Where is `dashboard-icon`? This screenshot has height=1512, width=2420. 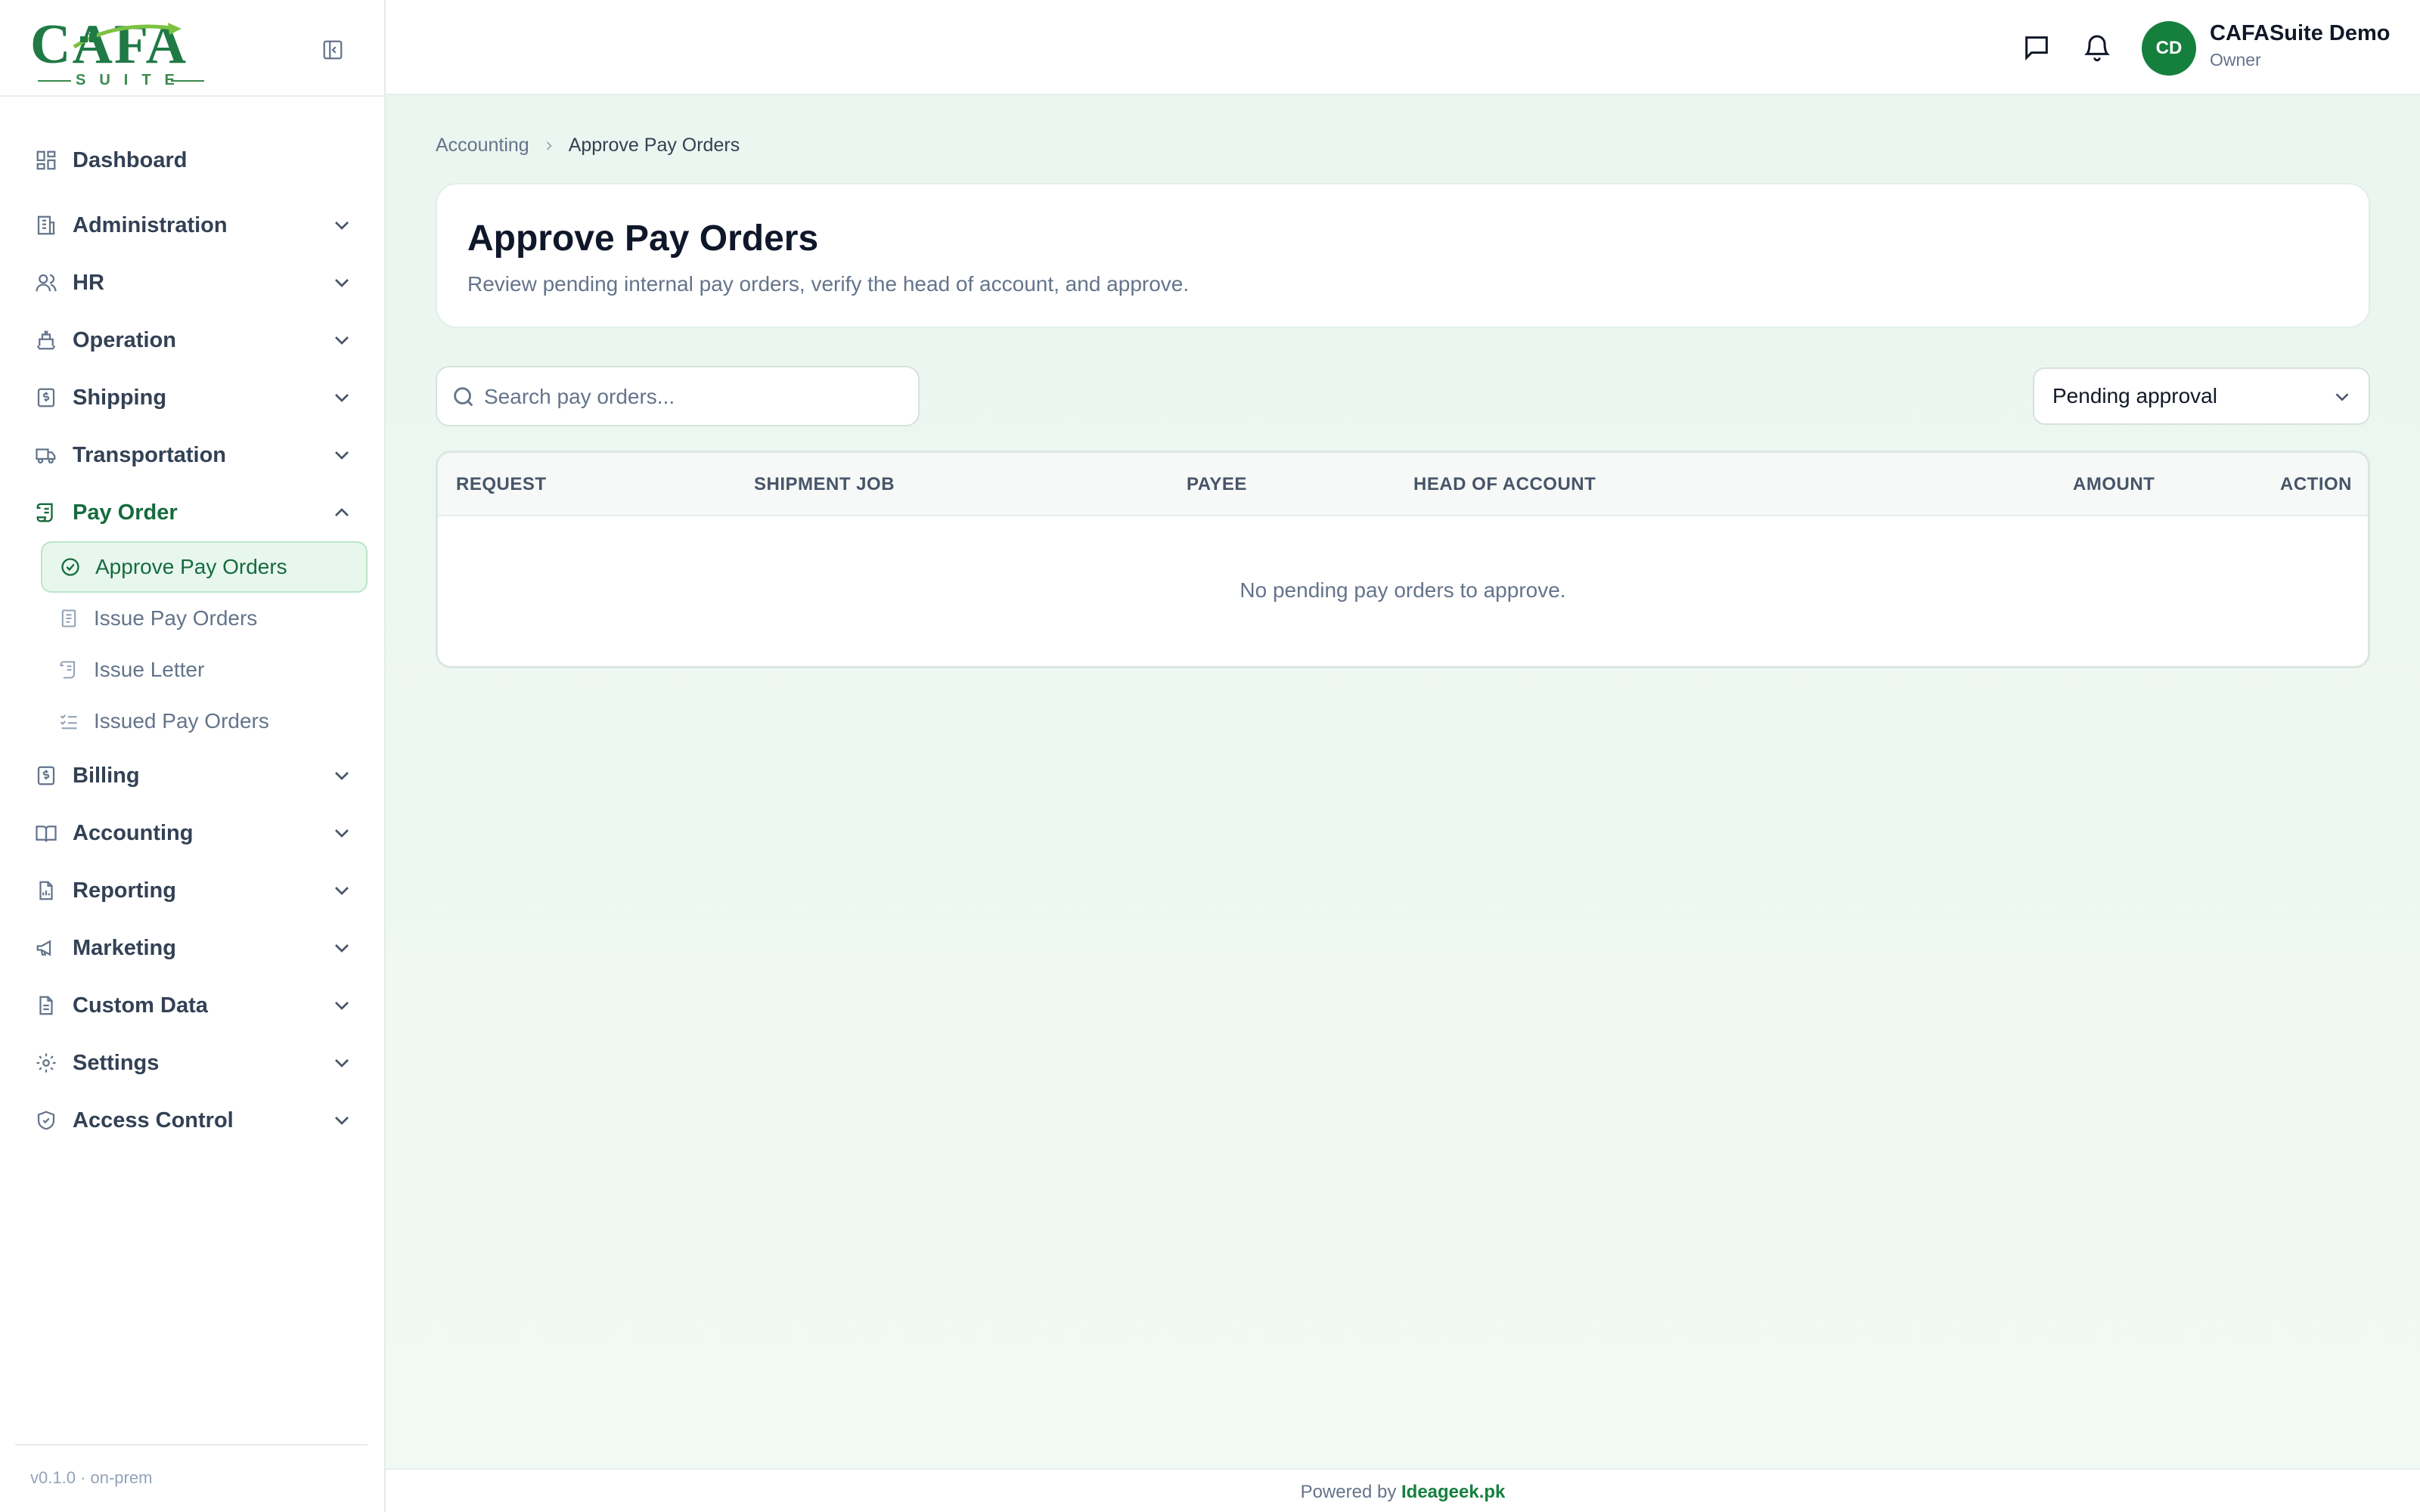
dashboard-icon is located at coordinates (46, 160).